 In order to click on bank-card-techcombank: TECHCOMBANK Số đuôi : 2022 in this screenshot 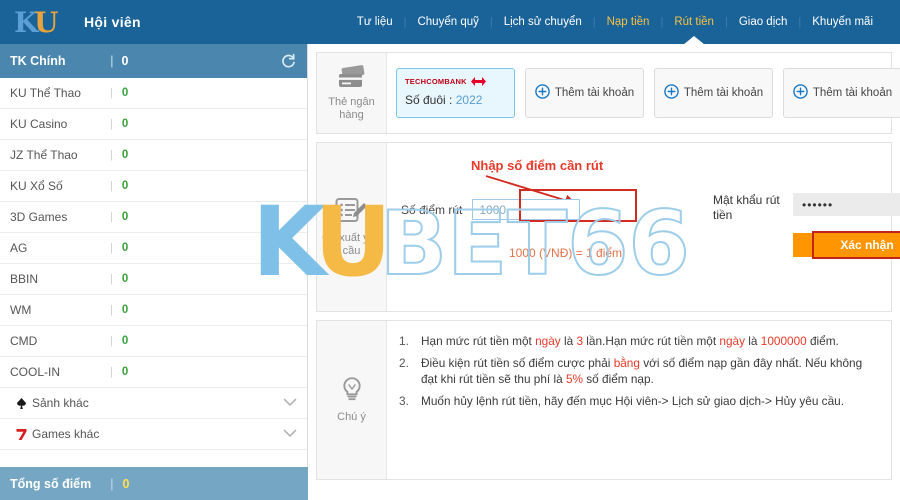, I will do `click(455, 93)`.